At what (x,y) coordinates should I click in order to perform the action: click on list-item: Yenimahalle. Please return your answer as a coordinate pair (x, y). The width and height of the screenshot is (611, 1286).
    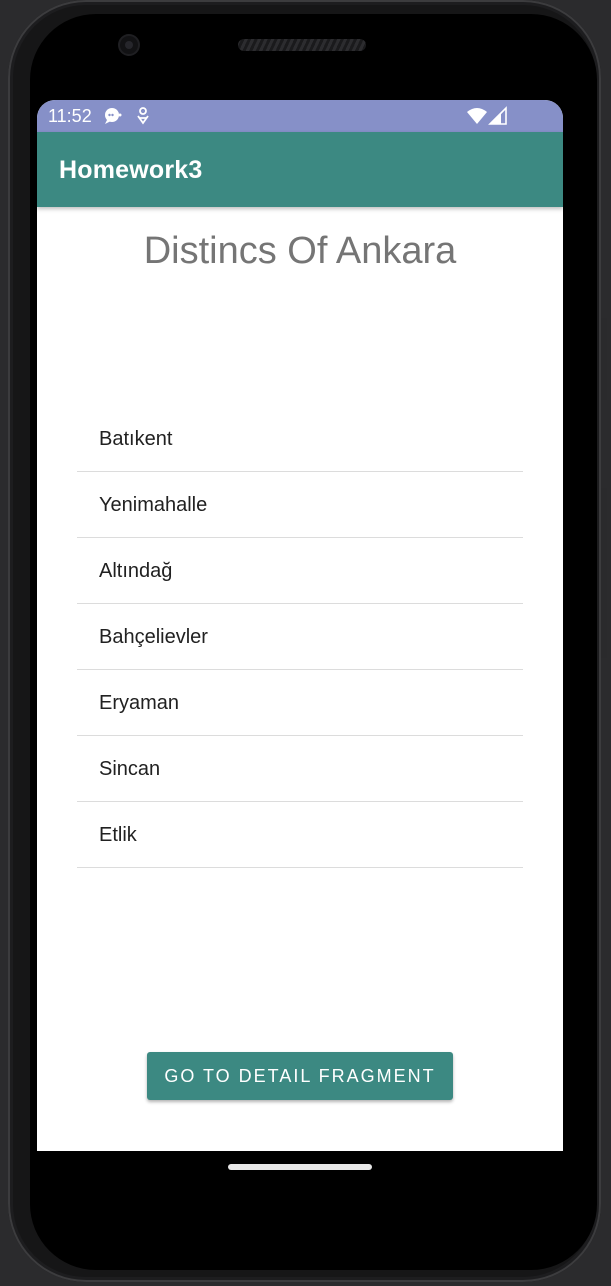
    Looking at the image, I should click on (300, 505).